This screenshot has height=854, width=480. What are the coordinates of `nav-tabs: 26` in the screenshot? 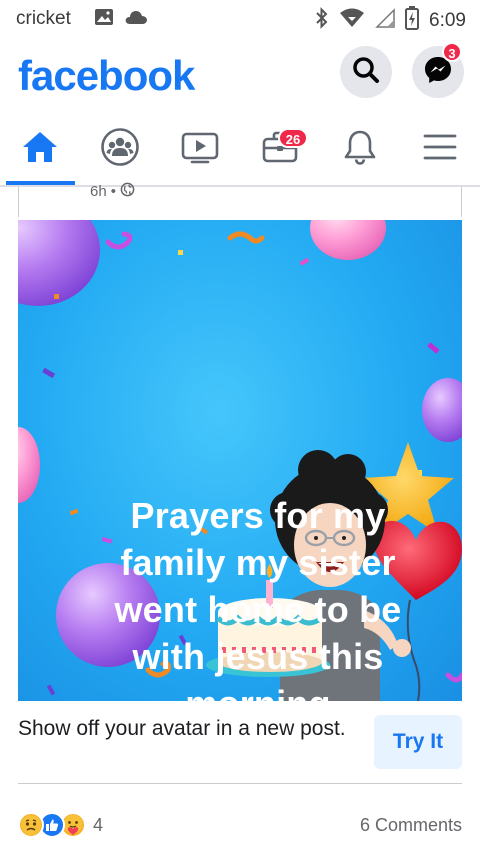 It's located at (240, 149).